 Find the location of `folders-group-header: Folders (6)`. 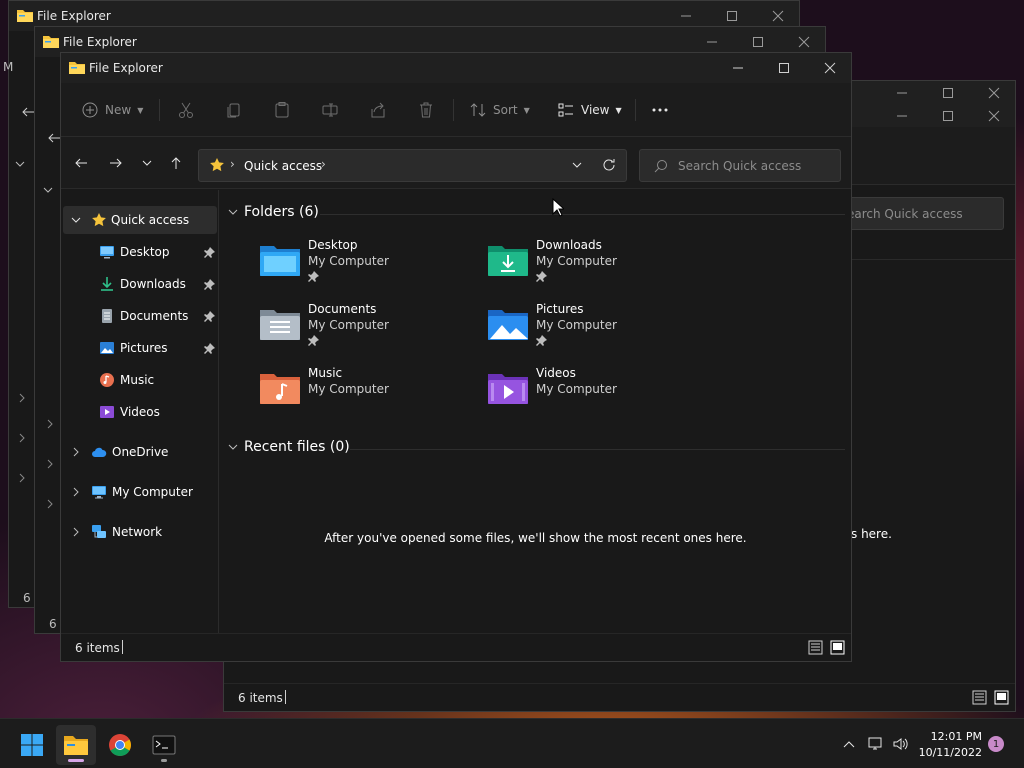

folders-group-header: Folders (6) is located at coordinates (273, 212).